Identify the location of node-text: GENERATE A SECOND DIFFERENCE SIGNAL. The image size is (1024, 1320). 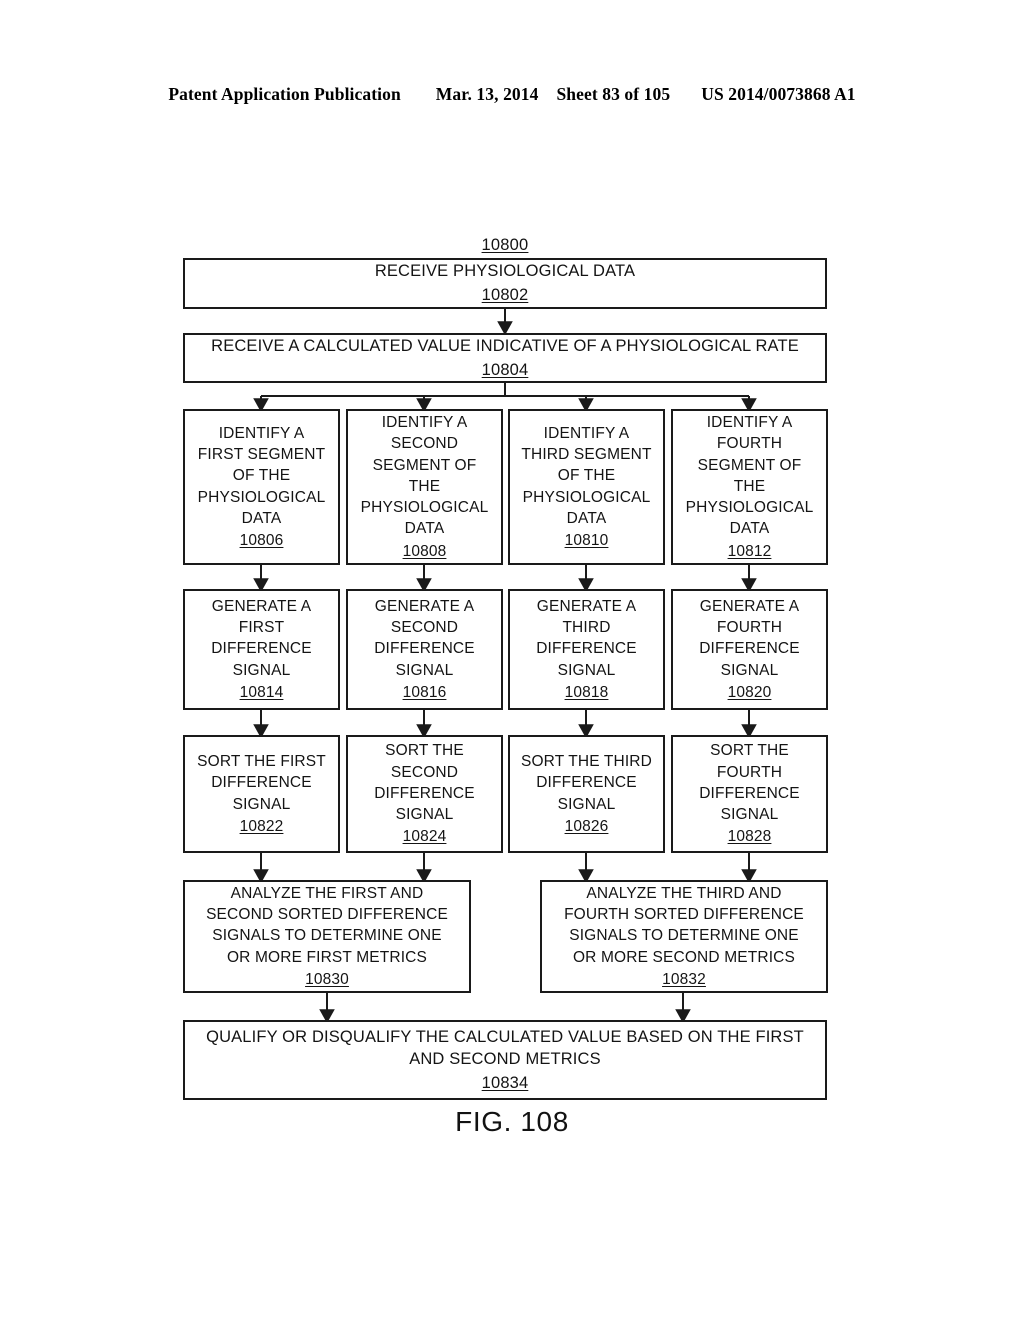
(424, 638).